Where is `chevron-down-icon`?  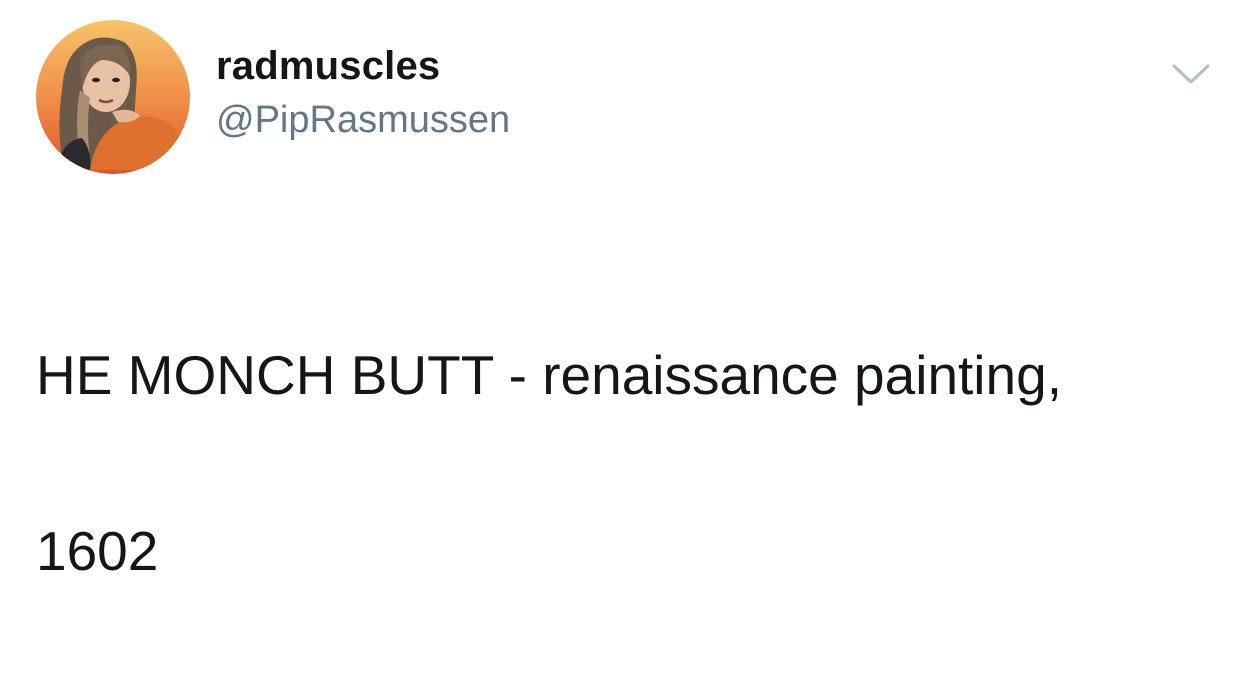
chevron-down-icon is located at coordinates (1191, 73).